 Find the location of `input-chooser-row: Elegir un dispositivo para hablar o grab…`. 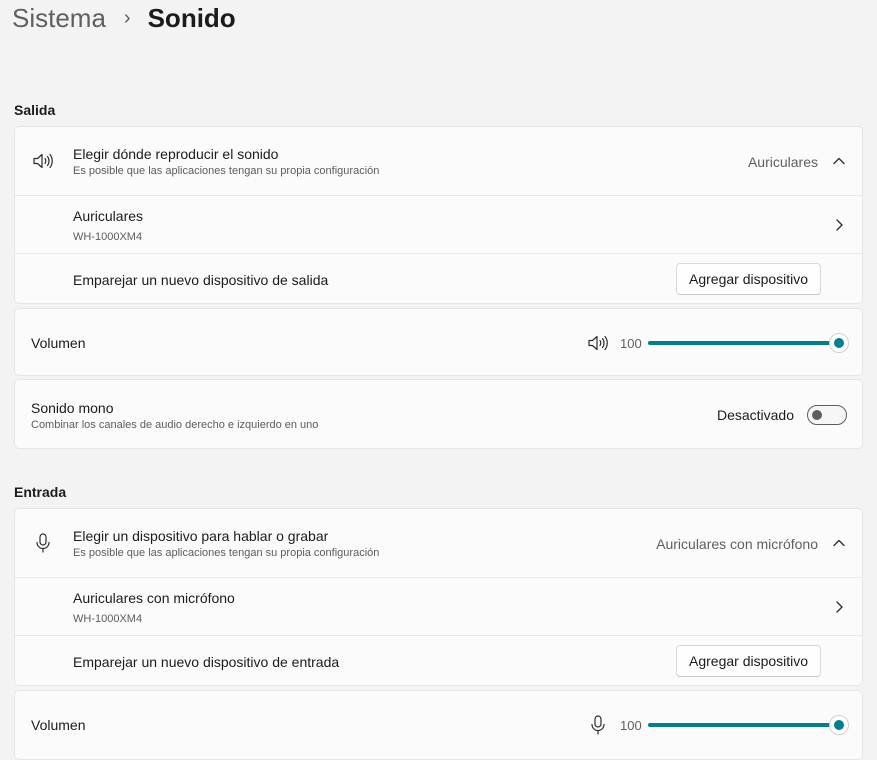

input-chooser-row: Elegir un dispositivo para hablar o grab… is located at coordinates (438, 543).